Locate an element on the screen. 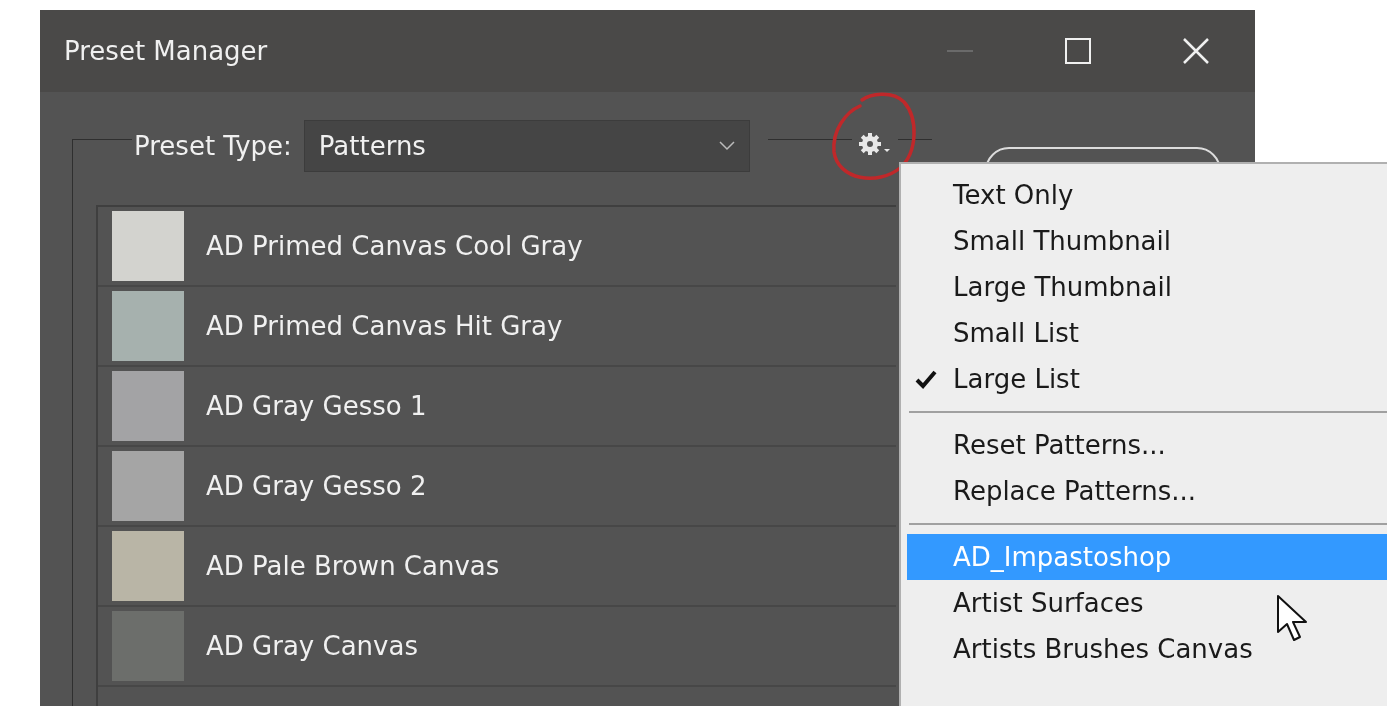  preset-type-label: Preset Type: is located at coordinates (213, 146).